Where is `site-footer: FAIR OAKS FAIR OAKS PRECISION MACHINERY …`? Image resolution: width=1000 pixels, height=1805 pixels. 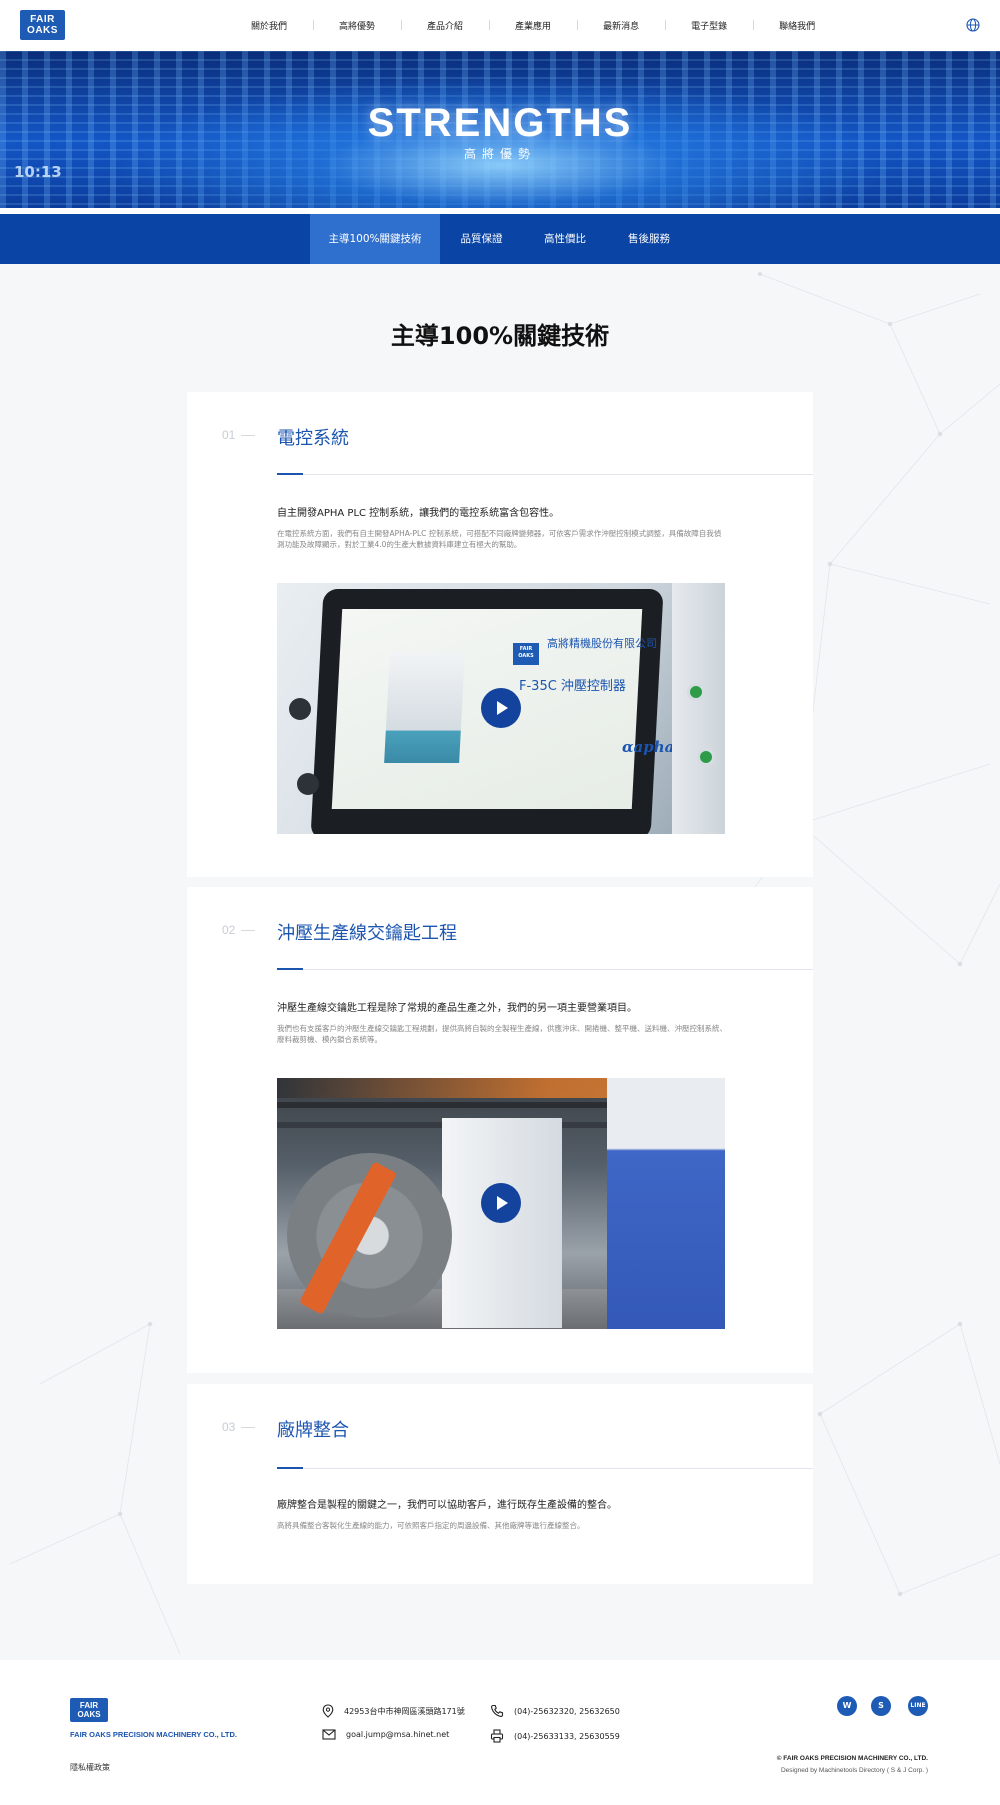
site-footer: FAIR OAKS FAIR OAKS PRECISION MACHINERY … is located at coordinates (500, 1732).